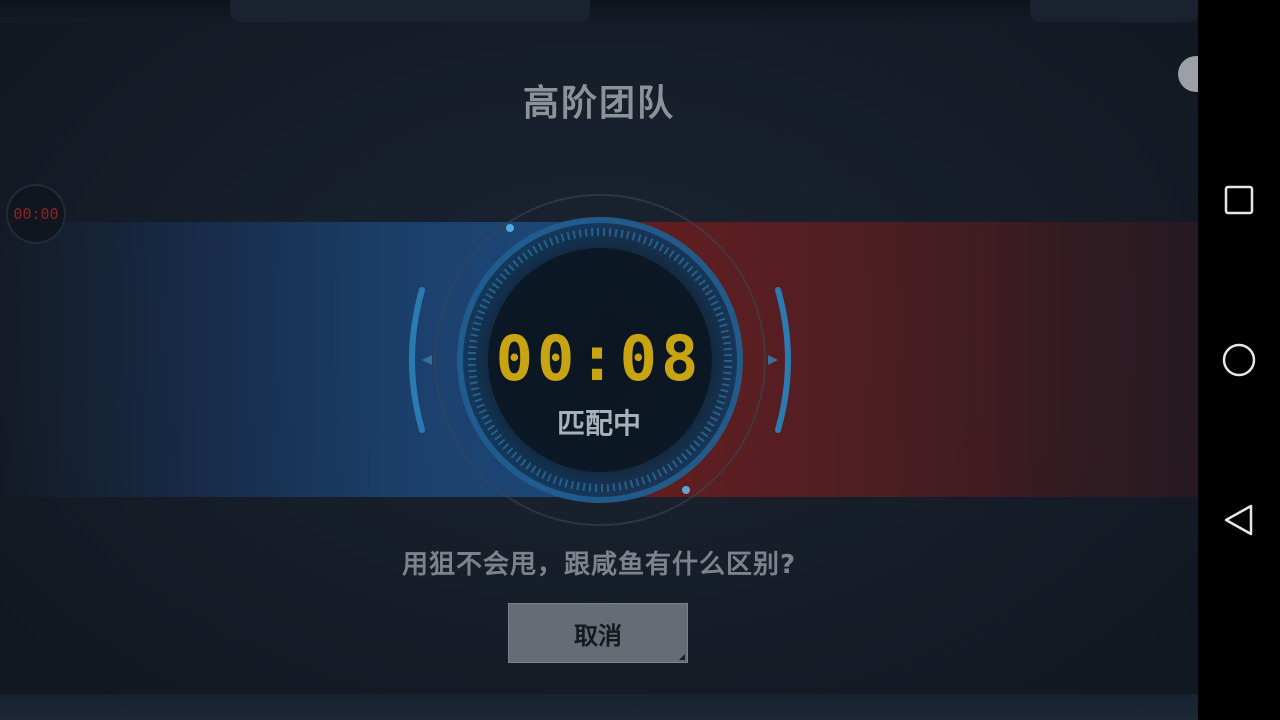 This screenshot has height=720, width=1280. I want to click on back-icon, so click(1238, 520).